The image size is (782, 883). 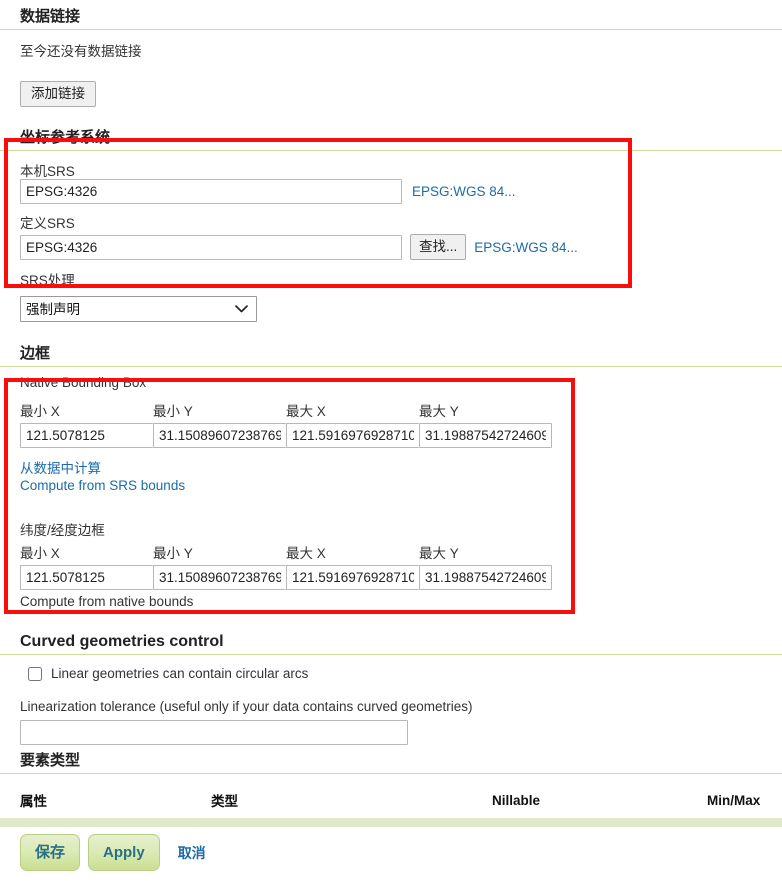 What do you see at coordinates (391, 50) in the screenshot?
I see `data-links-empty-message-row: 至今还没有数据链接` at bounding box center [391, 50].